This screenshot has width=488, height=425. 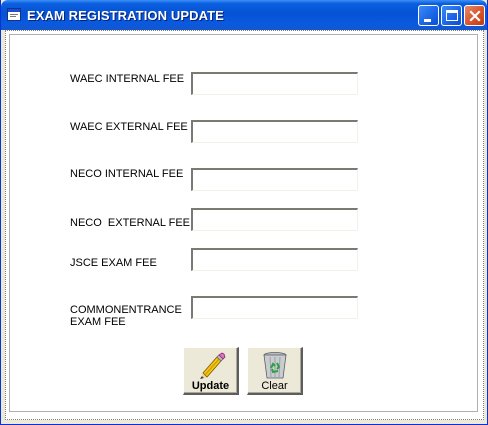 What do you see at coordinates (274, 83) in the screenshot?
I see `waec-internal-fee-input` at bounding box center [274, 83].